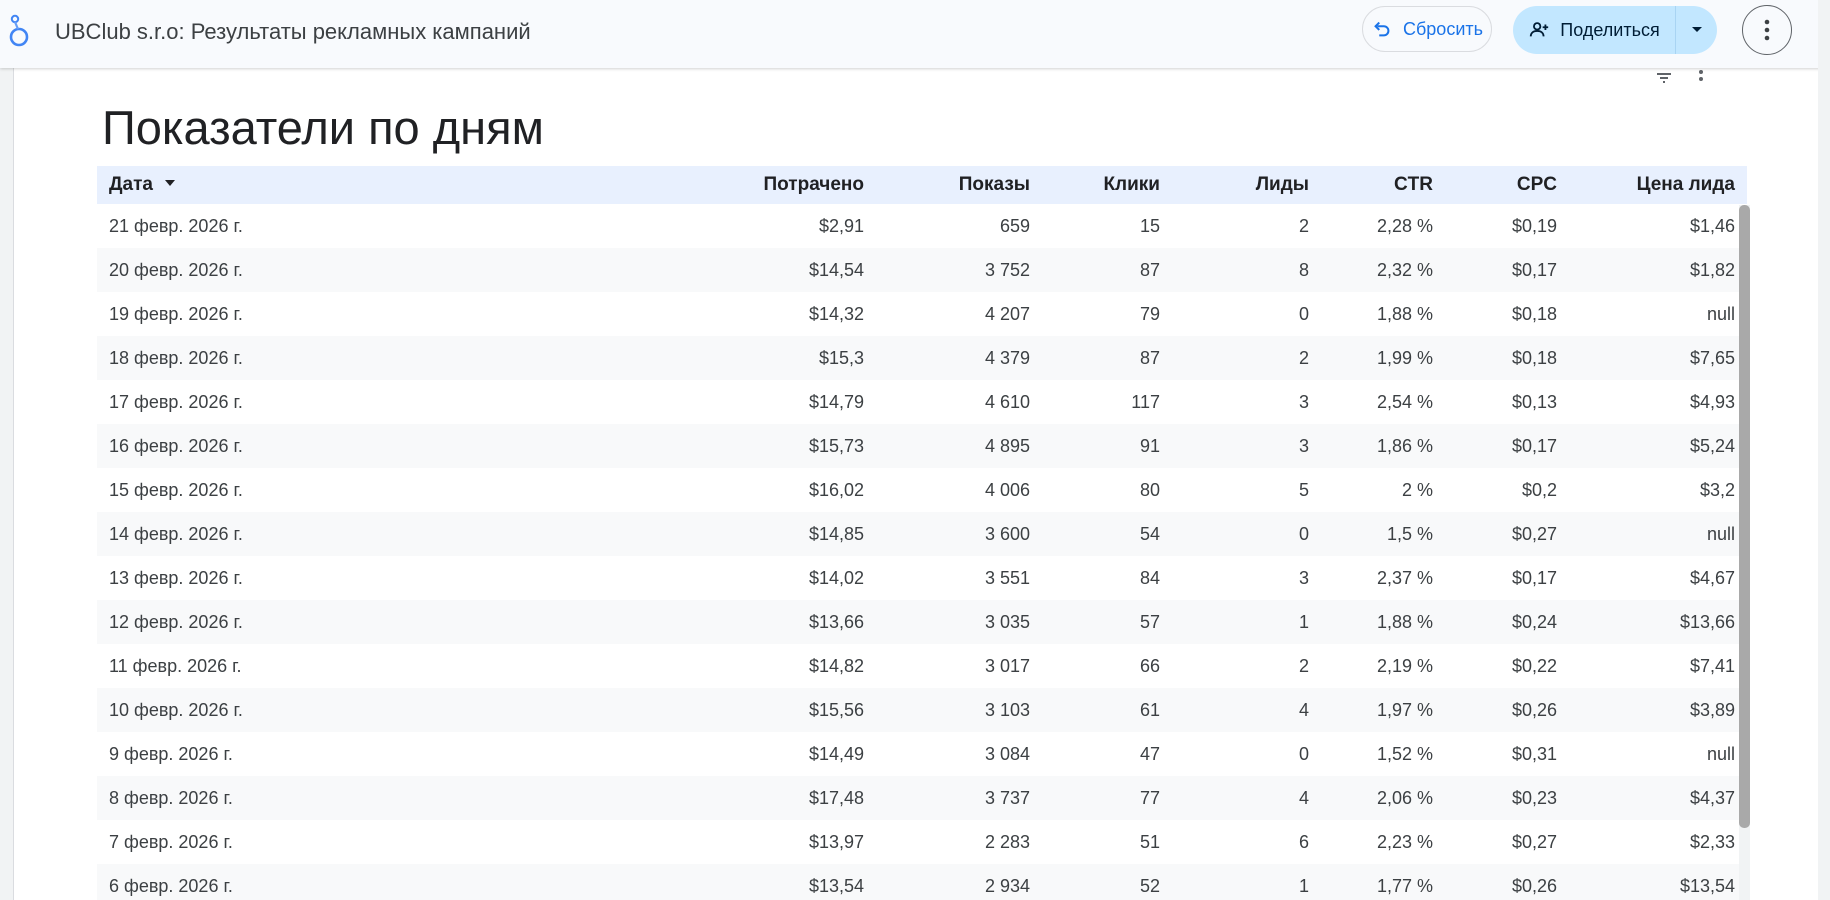 The width and height of the screenshot is (1830, 900). Describe the element at coordinates (1409, 533) in the screenshot. I see `cell-ctr: 1,5 %` at that location.